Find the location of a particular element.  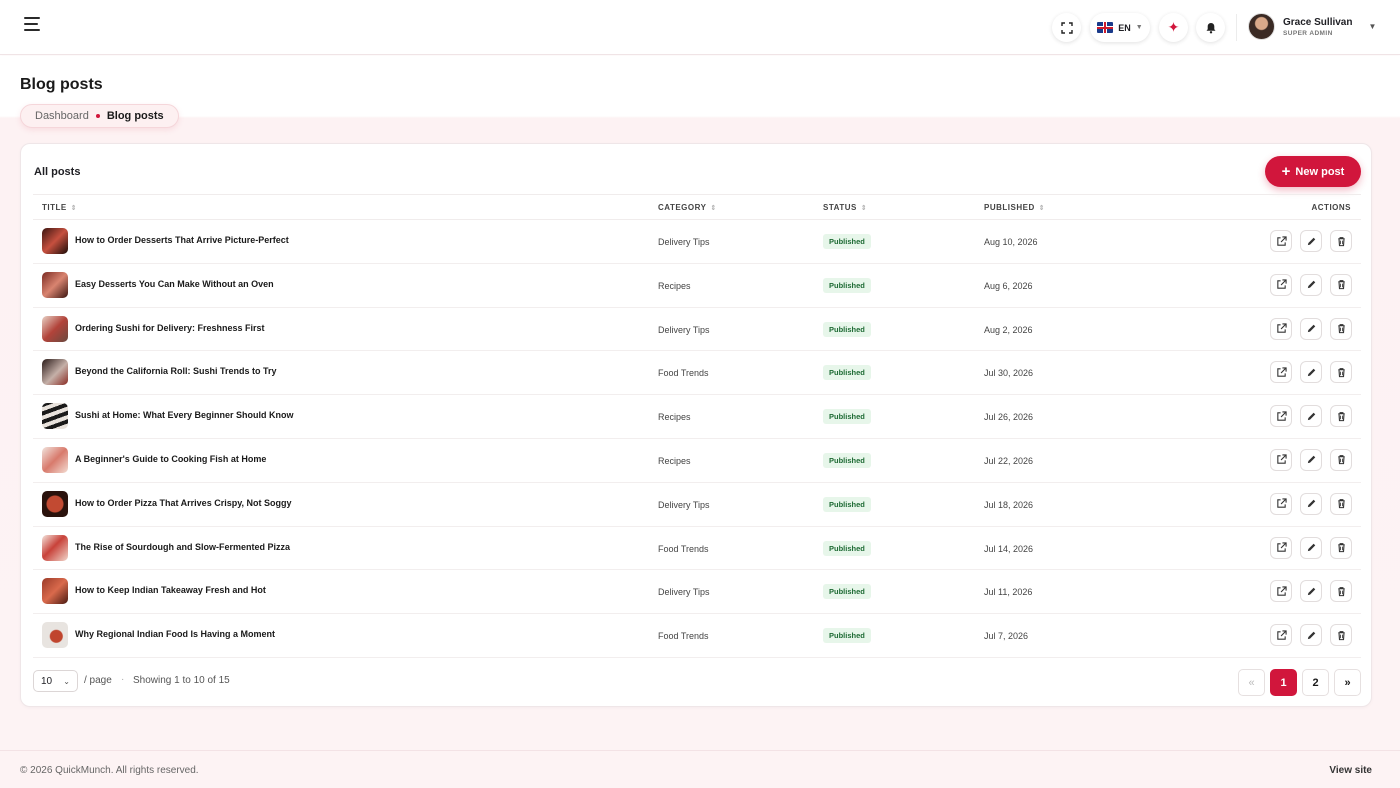

user-menu: Grace Sullivan SUPER ADMIN ▼ is located at coordinates (1312, 26).